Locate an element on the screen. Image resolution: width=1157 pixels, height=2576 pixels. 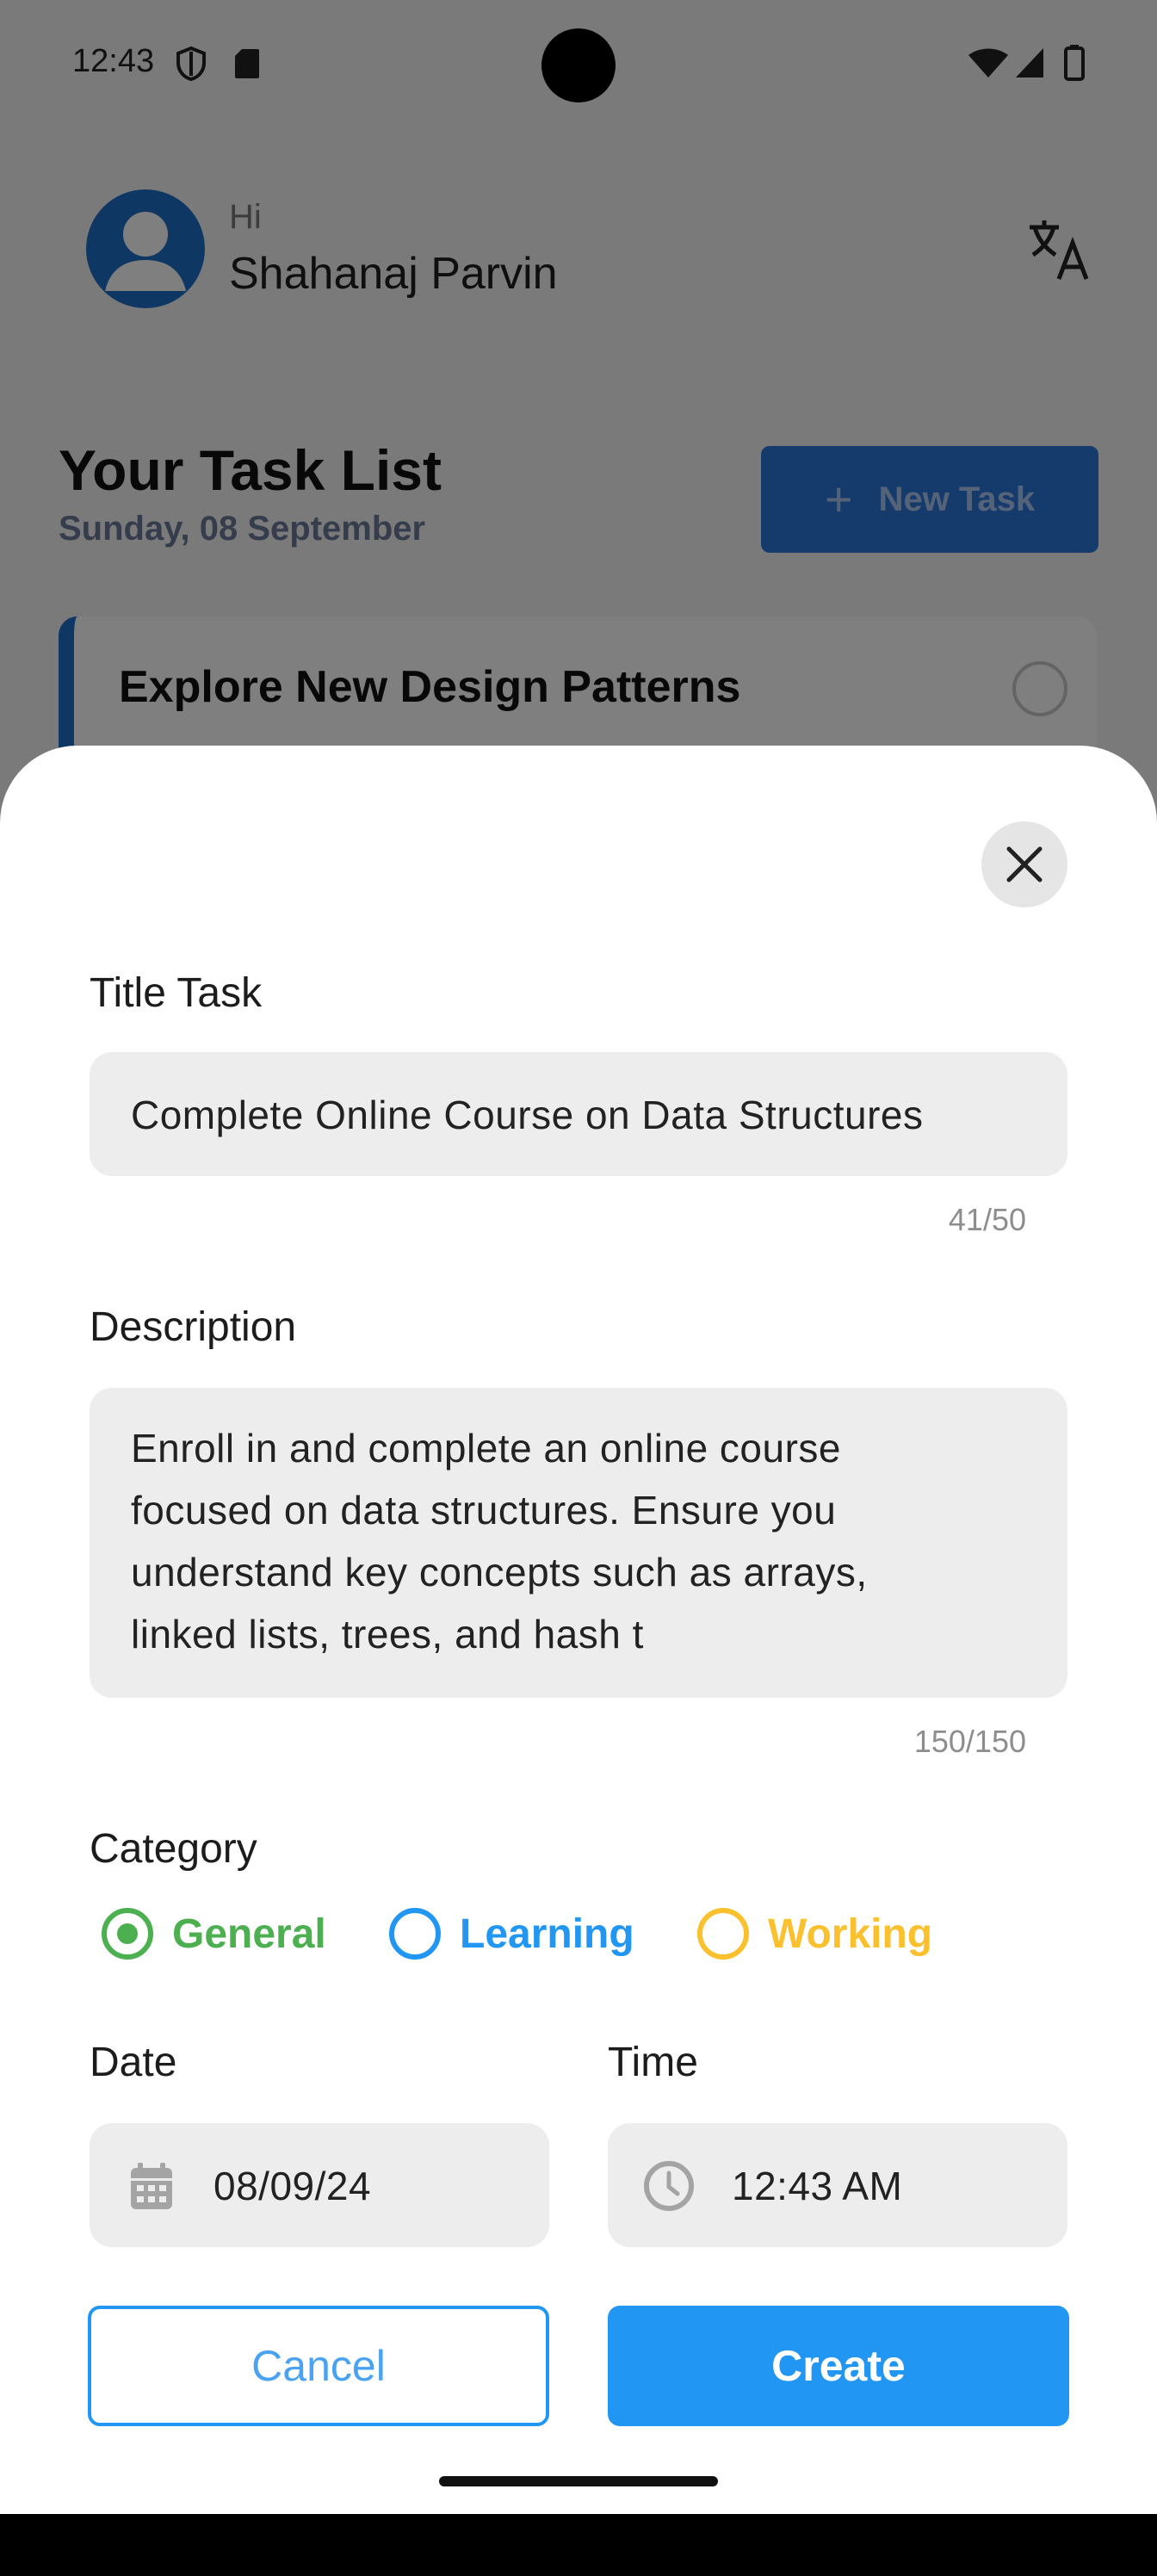
date-value: 08/09/24 is located at coordinates (292, 2186).